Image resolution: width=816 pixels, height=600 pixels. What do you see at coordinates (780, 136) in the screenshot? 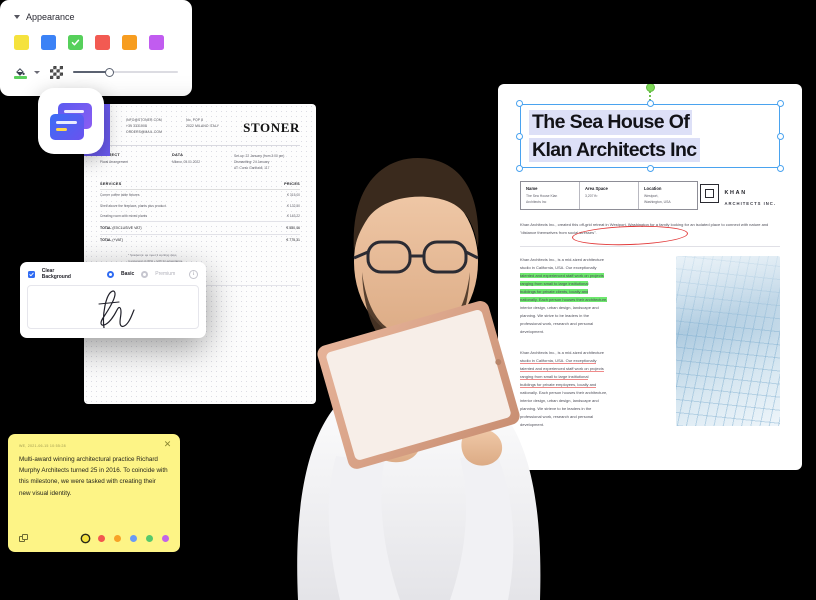
I see `resize-handle-middle-right` at bounding box center [780, 136].